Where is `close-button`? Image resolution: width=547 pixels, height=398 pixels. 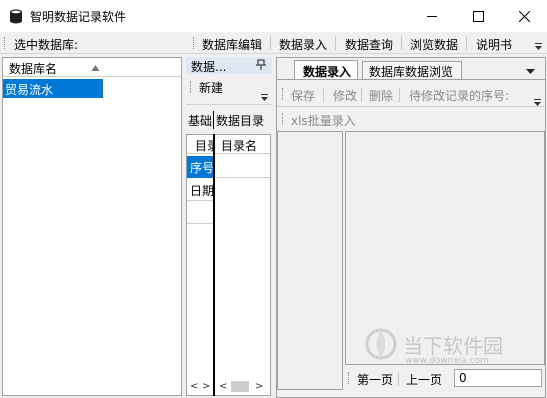
close-button is located at coordinates (524, 16).